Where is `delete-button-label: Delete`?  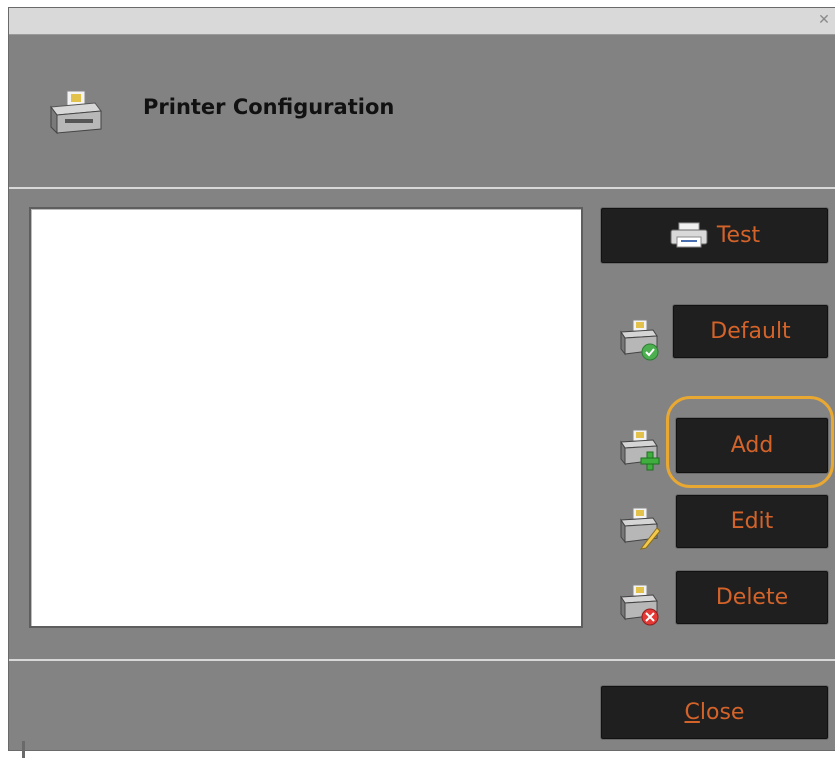
delete-button-label: Delete is located at coordinates (752, 597).